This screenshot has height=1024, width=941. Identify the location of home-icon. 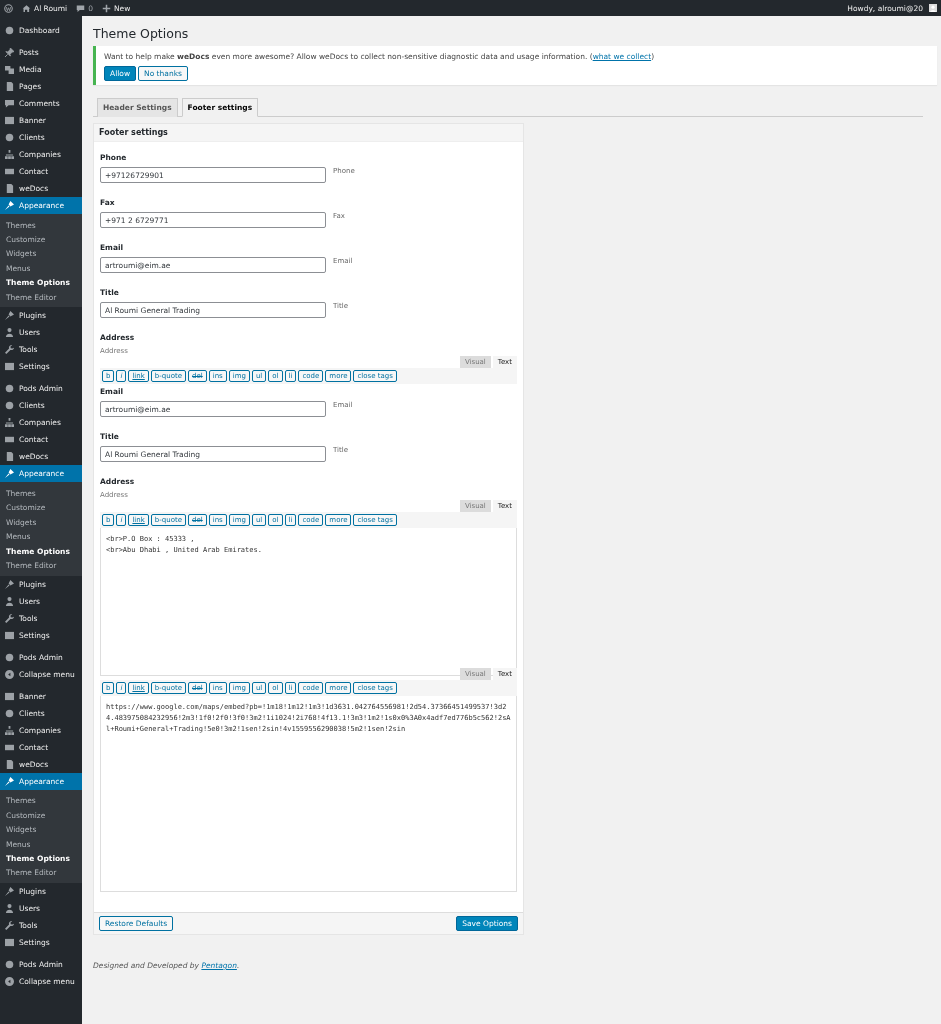
(26, 8).